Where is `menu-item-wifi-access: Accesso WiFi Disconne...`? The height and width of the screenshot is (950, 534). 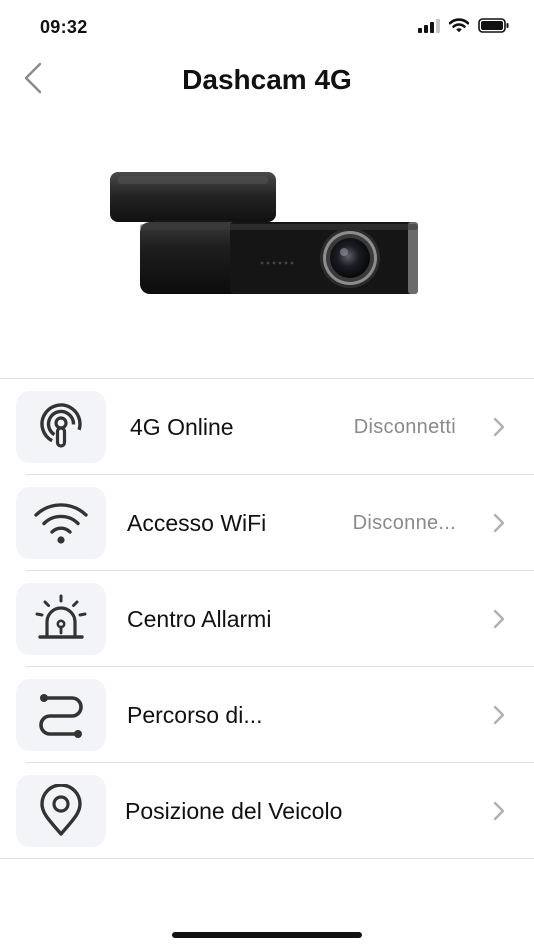 menu-item-wifi-access: Accesso WiFi Disconne... is located at coordinates (267, 523).